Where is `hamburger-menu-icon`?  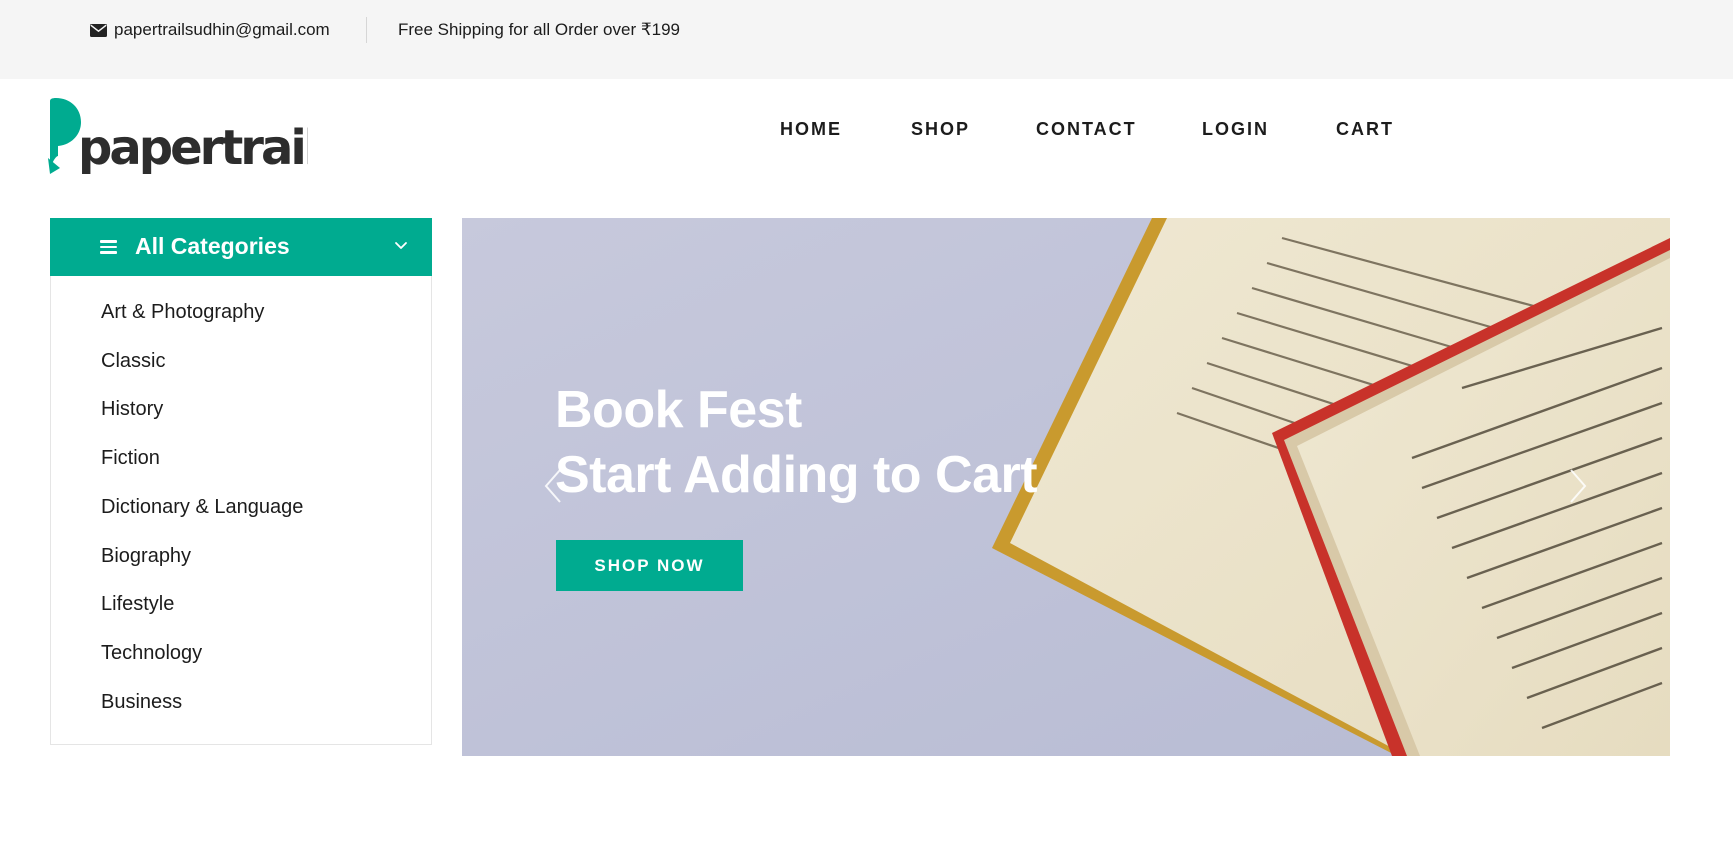
hamburger-menu-icon is located at coordinates (108, 247).